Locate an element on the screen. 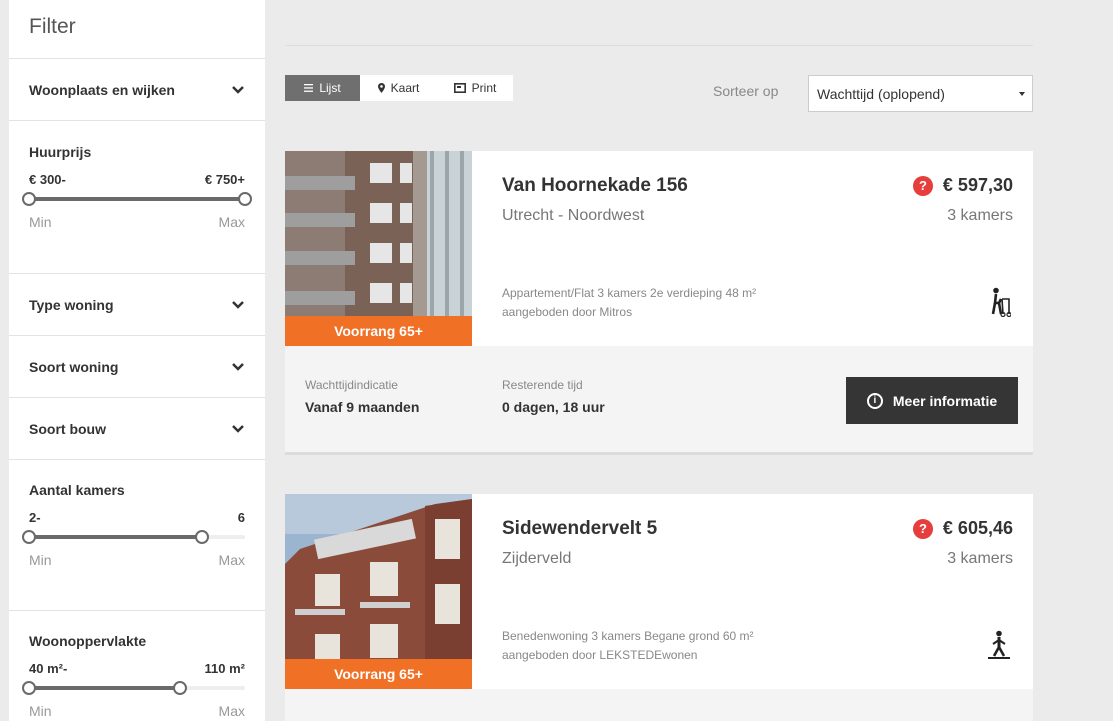 The width and height of the screenshot is (1113, 721). sort-select: Wachttijd (oplopend) is located at coordinates (920, 93).